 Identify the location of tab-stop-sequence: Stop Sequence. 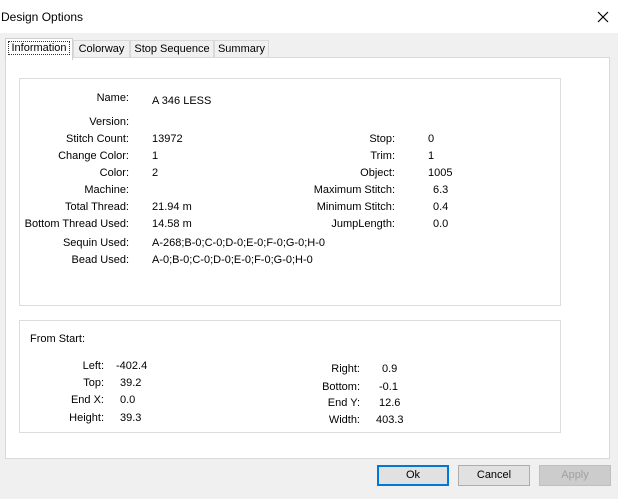
(172, 49).